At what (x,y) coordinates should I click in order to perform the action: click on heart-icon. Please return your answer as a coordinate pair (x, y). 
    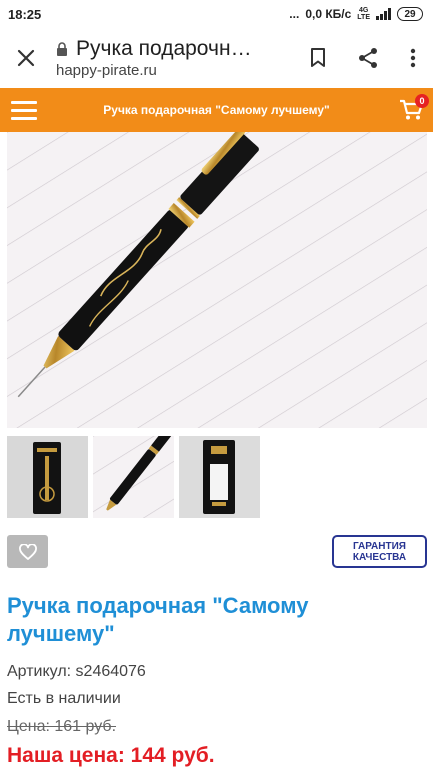
    Looking at the image, I should click on (27, 551).